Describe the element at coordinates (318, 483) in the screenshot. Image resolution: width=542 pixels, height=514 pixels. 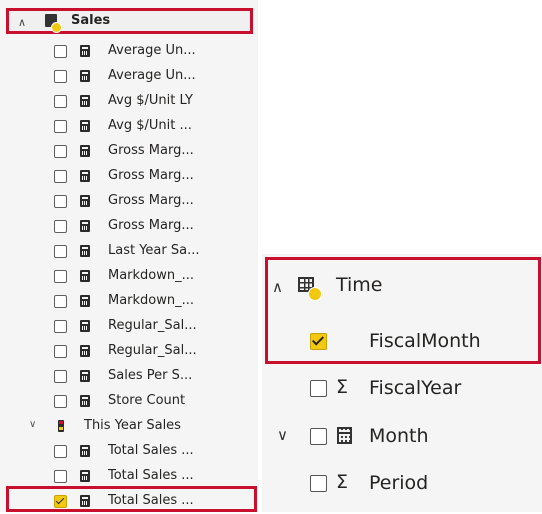
I see `period-checkbox` at that location.